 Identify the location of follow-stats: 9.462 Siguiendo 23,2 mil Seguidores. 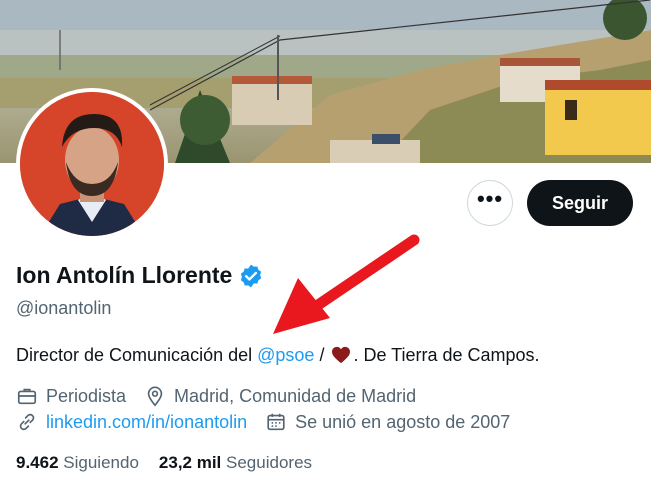
(174, 463).